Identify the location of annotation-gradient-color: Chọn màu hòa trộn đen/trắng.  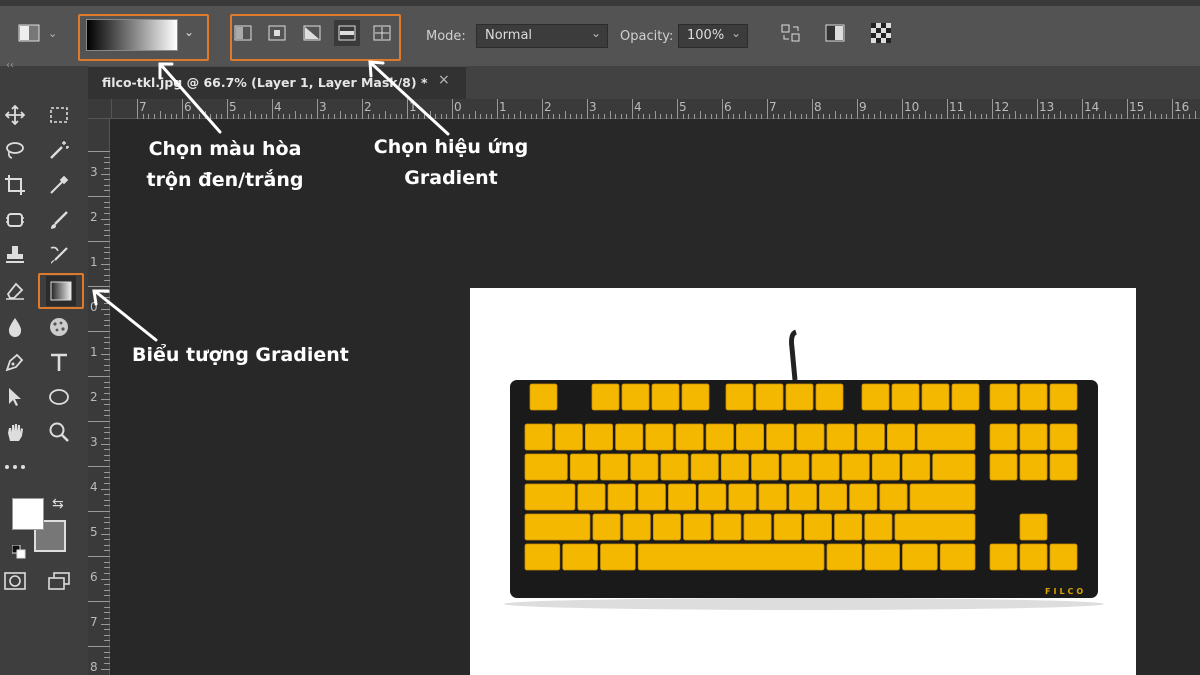
(225, 165).